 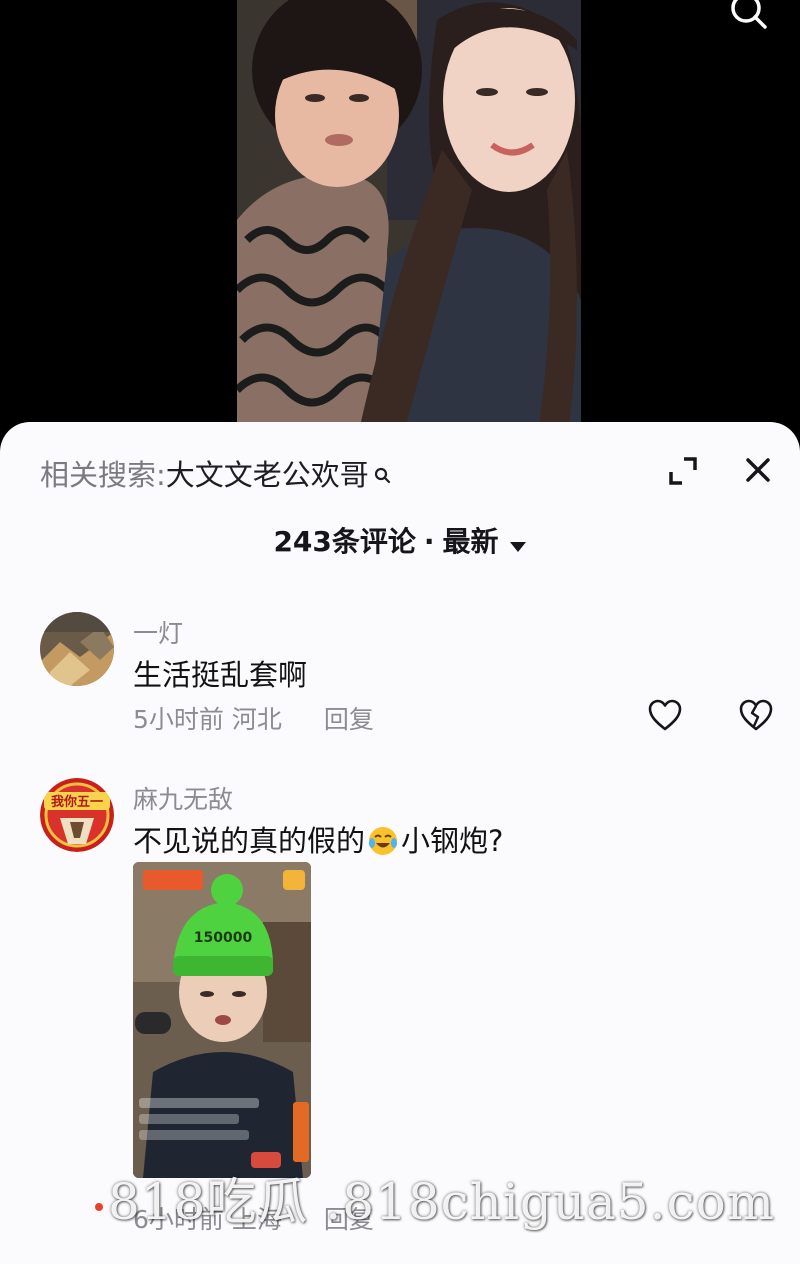 I want to click on dislike-button, so click(x=756, y=715).